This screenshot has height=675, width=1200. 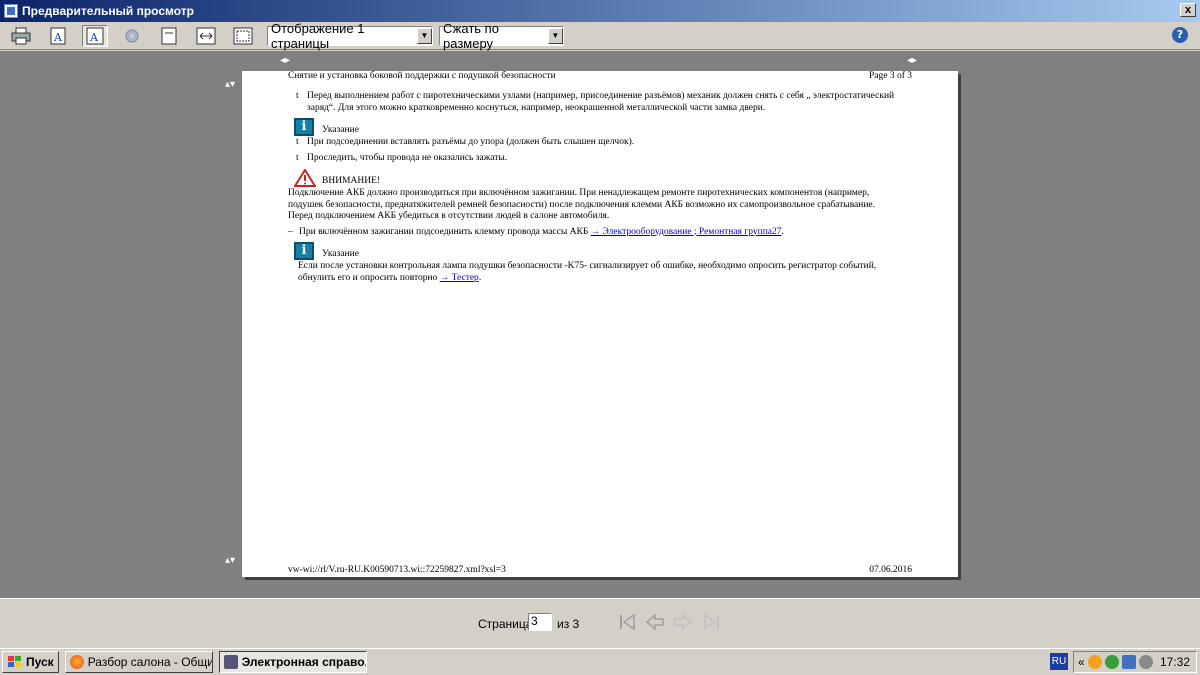 I want to click on fit-width-icon, so click(x=206, y=35).